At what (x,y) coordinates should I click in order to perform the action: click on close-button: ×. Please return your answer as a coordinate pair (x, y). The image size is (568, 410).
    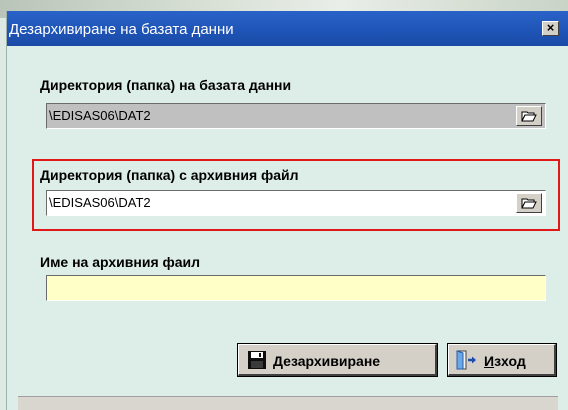
    Looking at the image, I should click on (550, 28).